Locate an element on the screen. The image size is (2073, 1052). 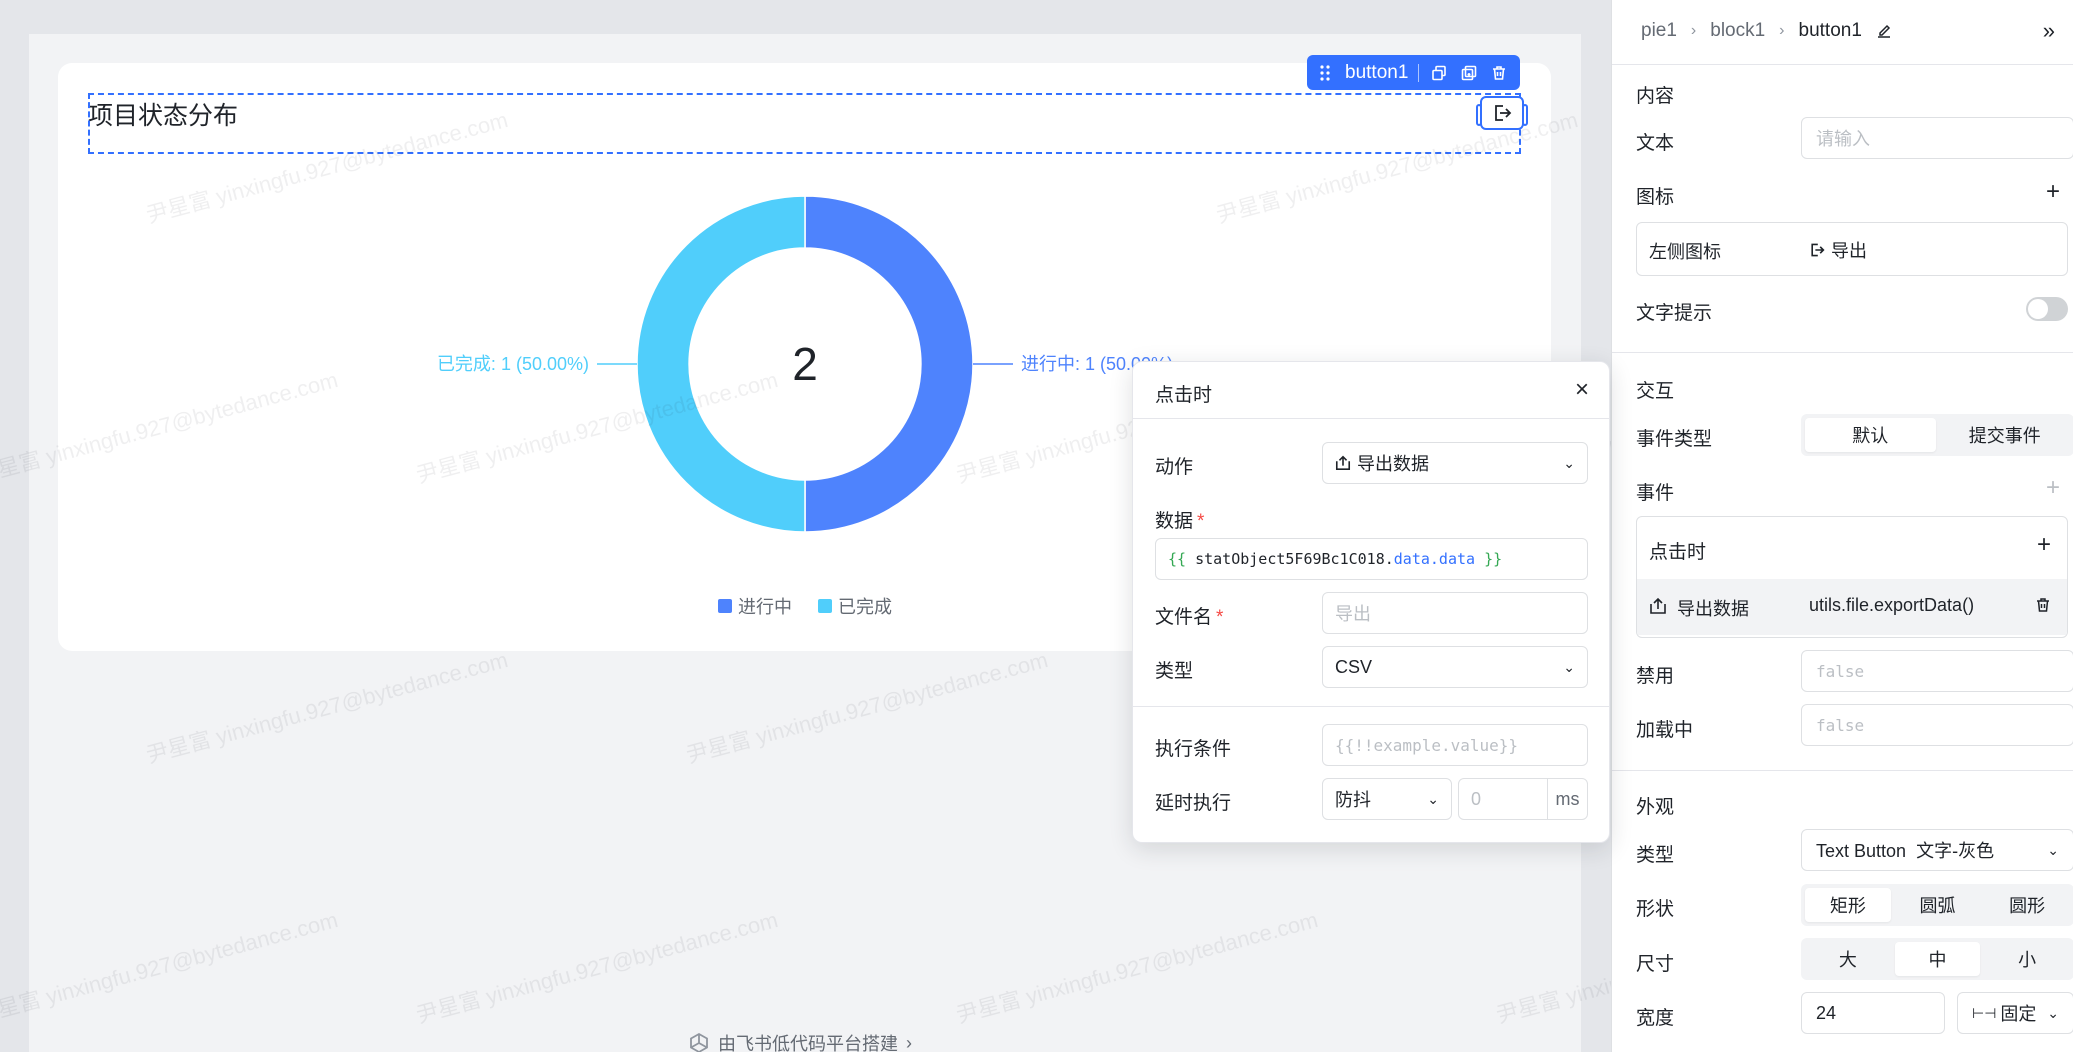
text-label: 文本 is located at coordinates (1655, 143).